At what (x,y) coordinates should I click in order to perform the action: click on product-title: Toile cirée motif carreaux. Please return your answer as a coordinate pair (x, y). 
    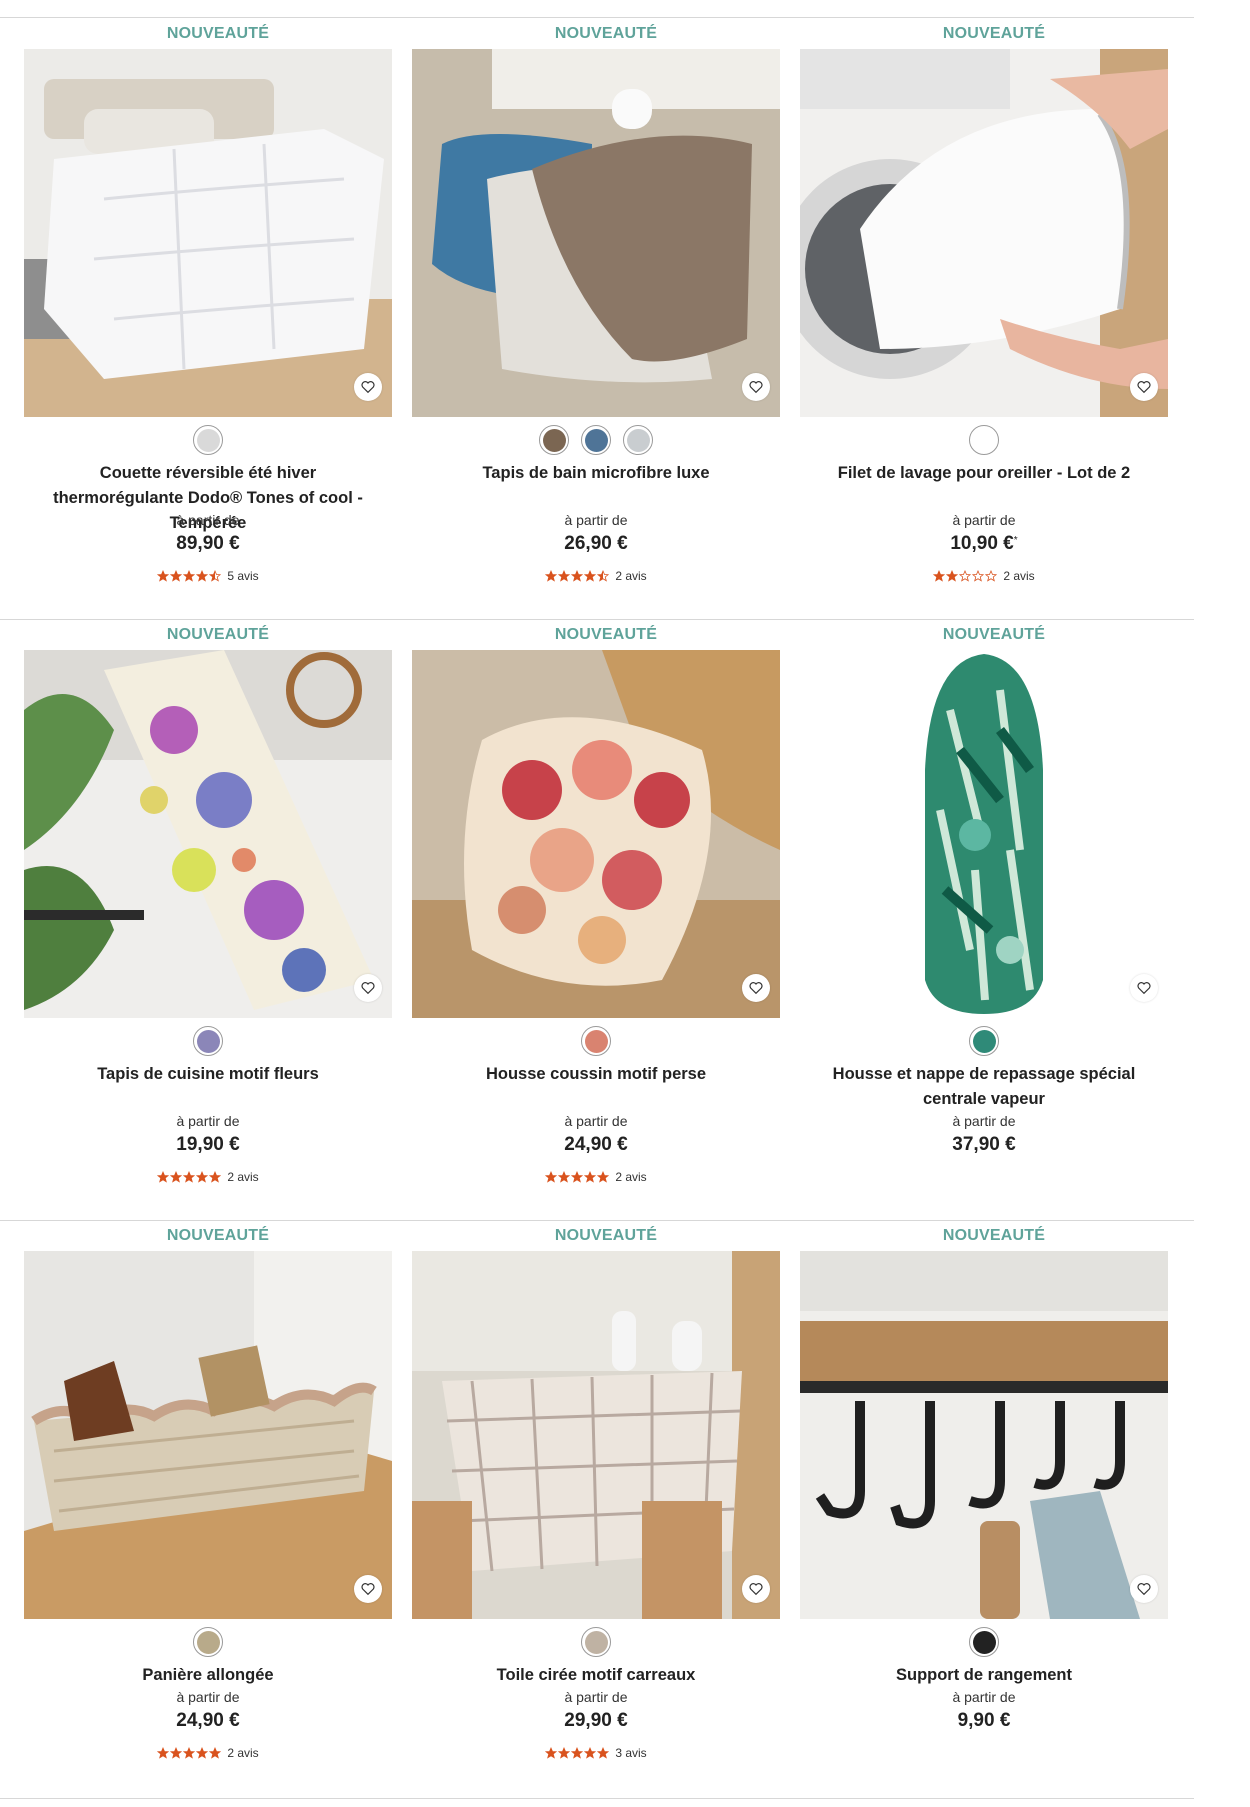
    Looking at the image, I should click on (596, 1675).